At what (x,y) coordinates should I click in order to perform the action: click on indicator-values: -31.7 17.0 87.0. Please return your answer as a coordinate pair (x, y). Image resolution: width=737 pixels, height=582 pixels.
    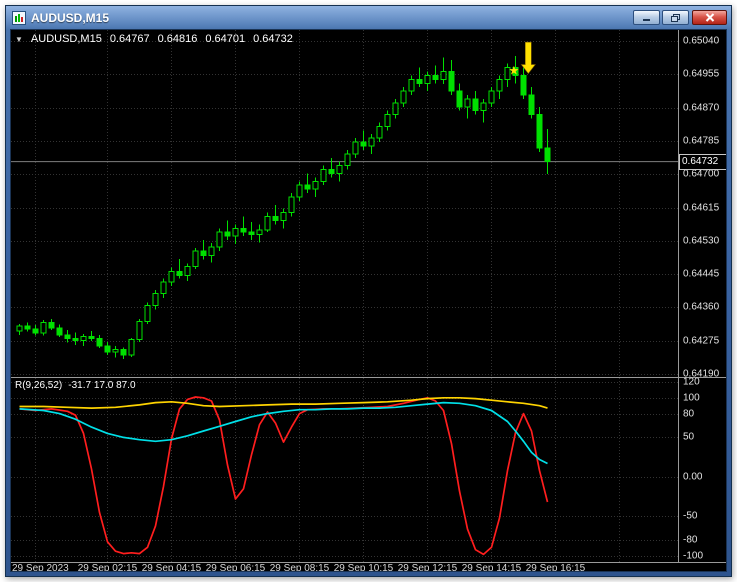
    Looking at the image, I should click on (102, 385).